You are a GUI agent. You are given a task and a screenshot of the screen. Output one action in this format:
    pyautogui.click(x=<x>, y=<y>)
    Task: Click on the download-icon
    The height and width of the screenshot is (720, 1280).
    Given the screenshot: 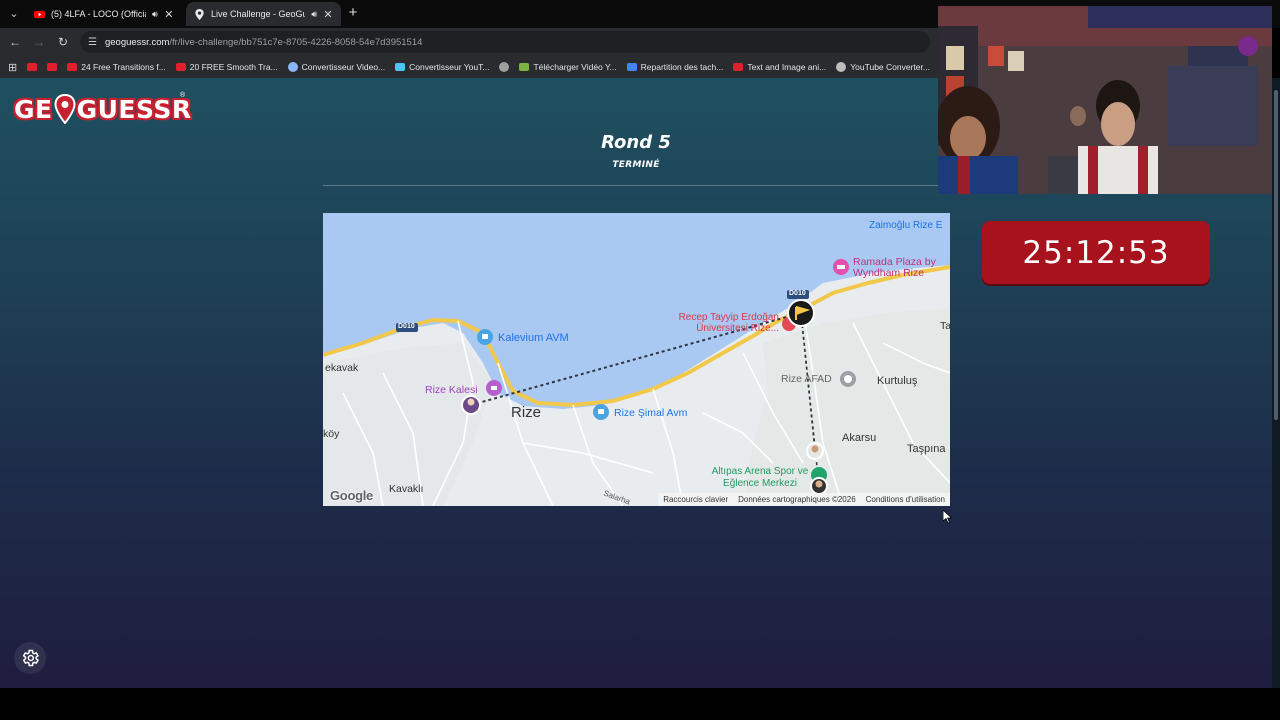 What is the action you would take?
    pyautogui.click(x=524, y=67)
    